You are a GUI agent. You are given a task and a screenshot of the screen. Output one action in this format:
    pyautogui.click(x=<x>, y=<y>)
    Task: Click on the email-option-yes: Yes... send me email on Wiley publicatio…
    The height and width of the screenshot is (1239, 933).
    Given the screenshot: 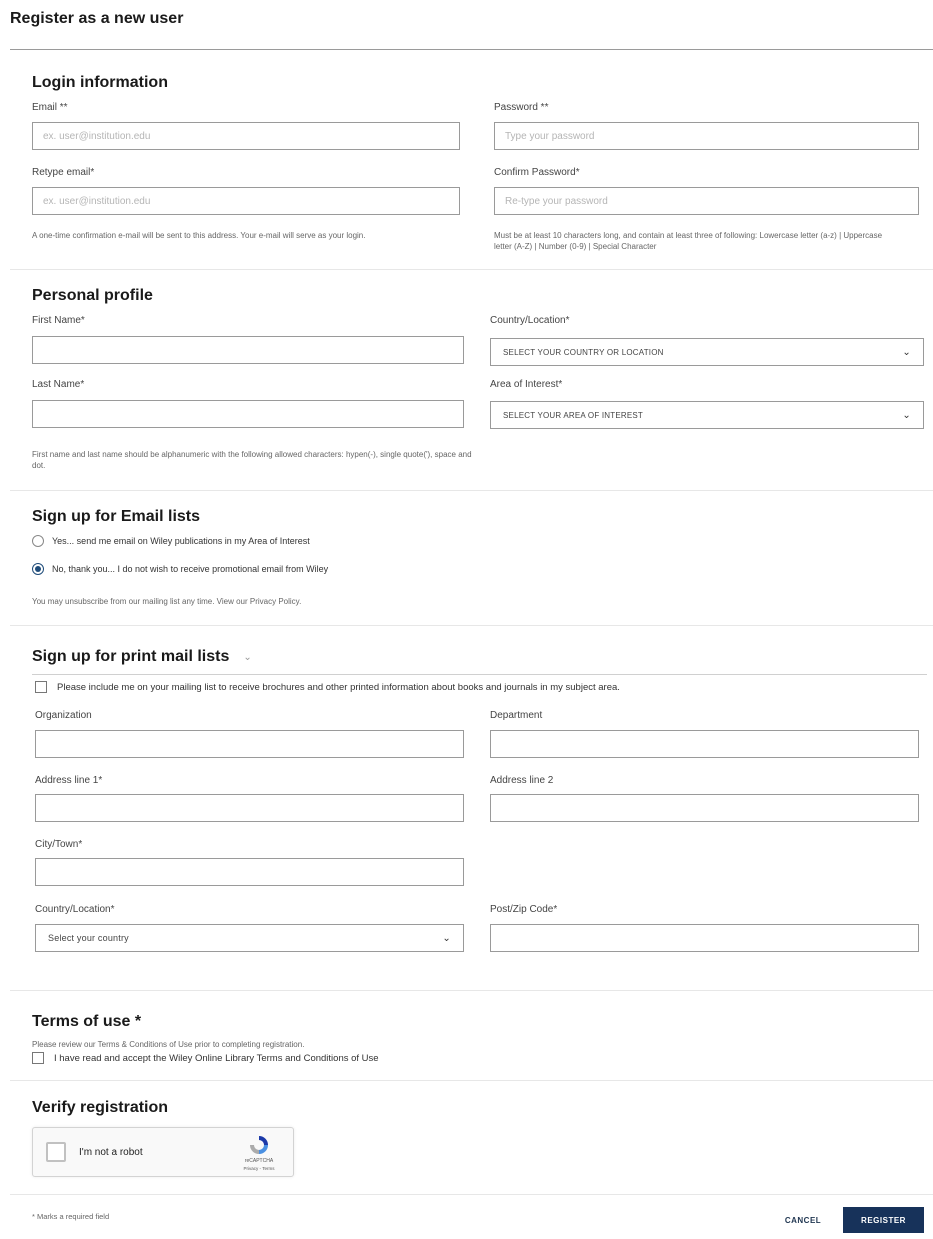 What is the action you would take?
    pyautogui.click(x=171, y=541)
    